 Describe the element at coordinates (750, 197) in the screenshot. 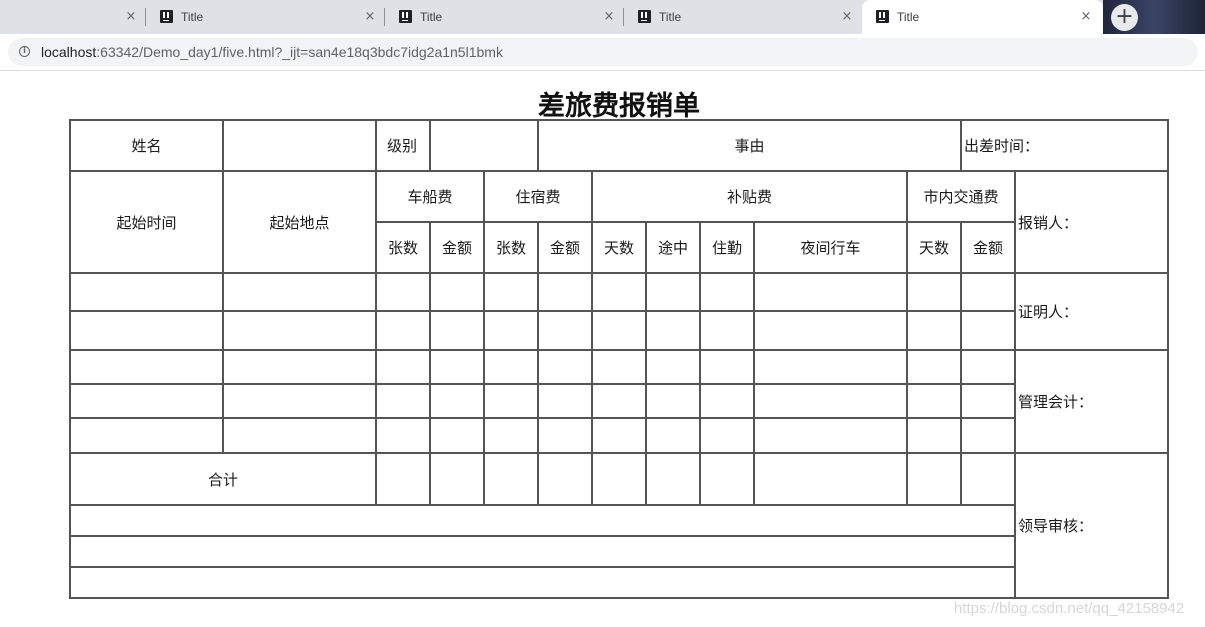

I see `allowance-fee-header: 补贴费` at that location.